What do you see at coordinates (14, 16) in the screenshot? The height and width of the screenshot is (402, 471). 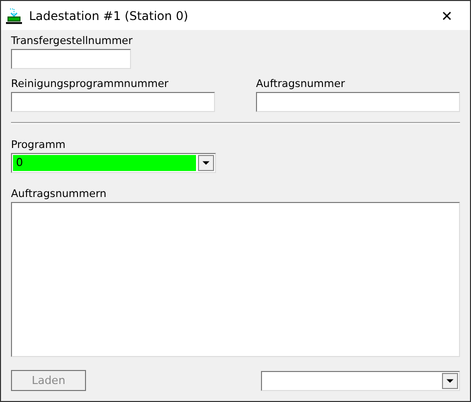 I see `loading-station-icon` at bounding box center [14, 16].